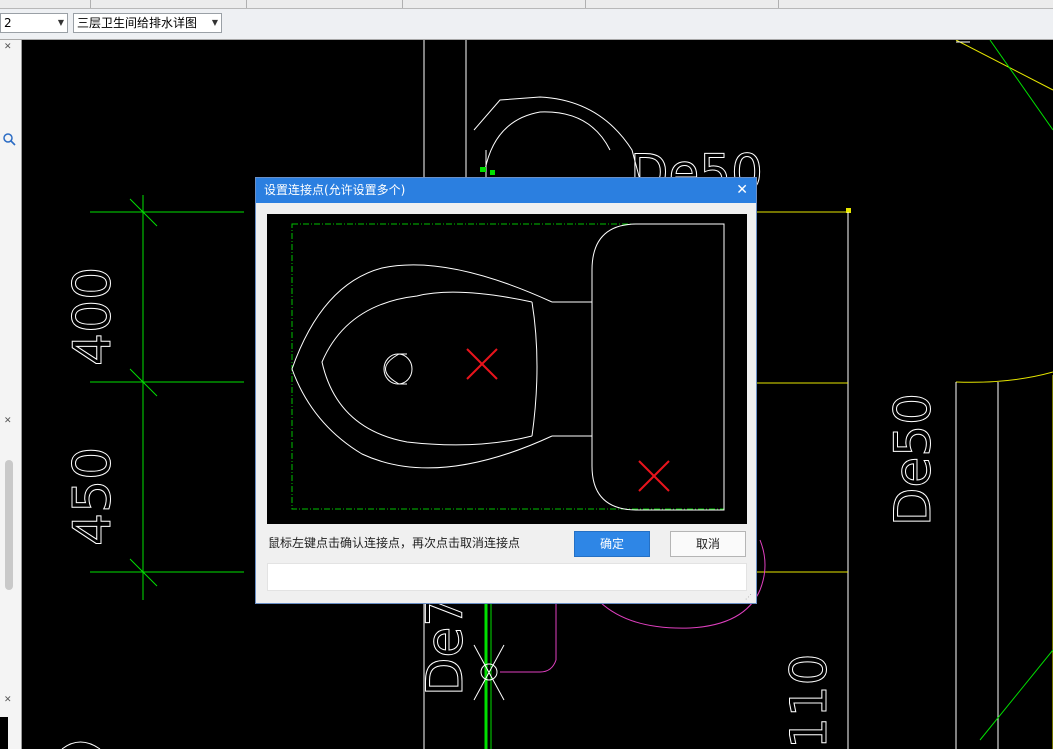 The image size is (1053, 749). I want to click on left-panel: ✕ ✕ ✕, so click(11, 394).